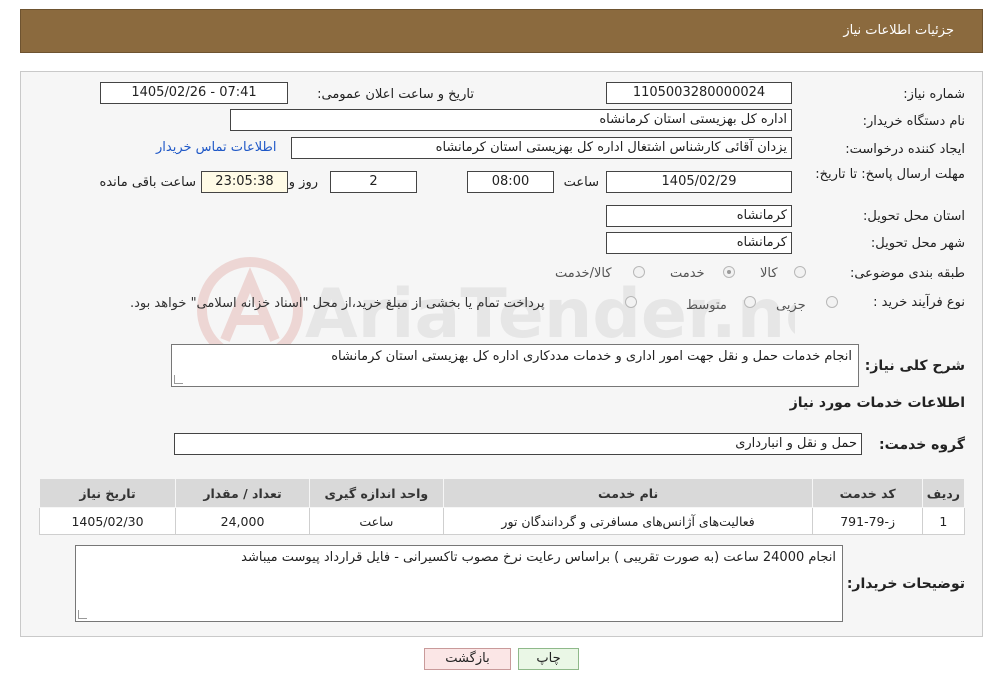  What do you see at coordinates (395, 94) in the screenshot?
I see `announce-label: تاریخ و ساعت اعلان عمومی:` at bounding box center [395, 94].